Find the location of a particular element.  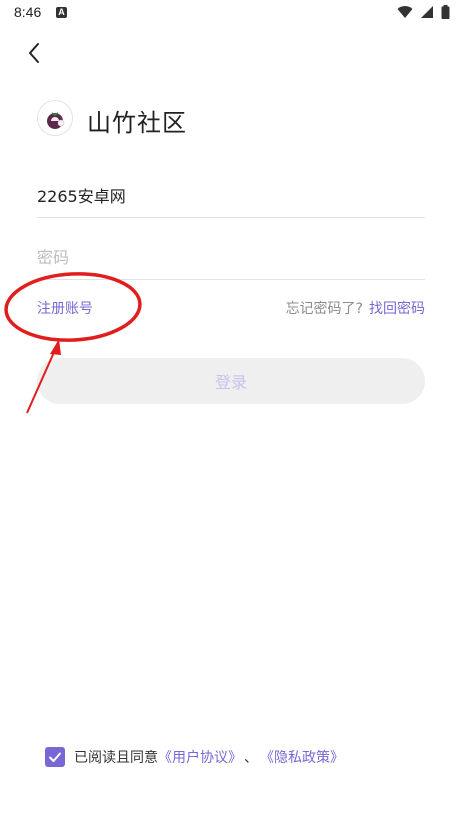

username-input is located at coordinates (231, 195).